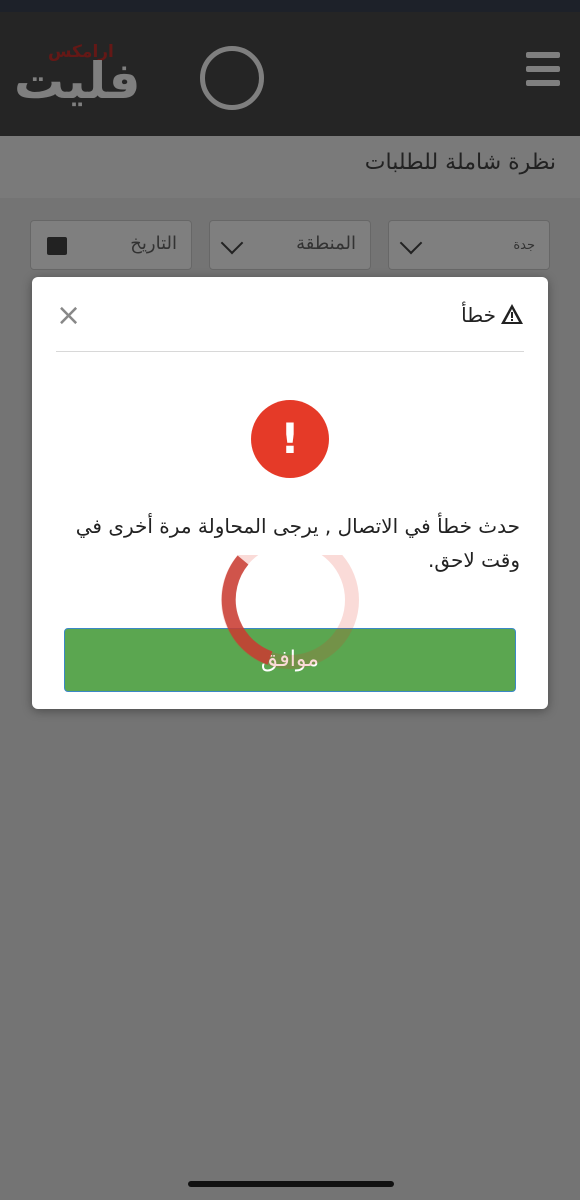  Describe the element at coordinates (290, 322) in the screenshot. I see `dialog-header: خطأ ×` at that location.